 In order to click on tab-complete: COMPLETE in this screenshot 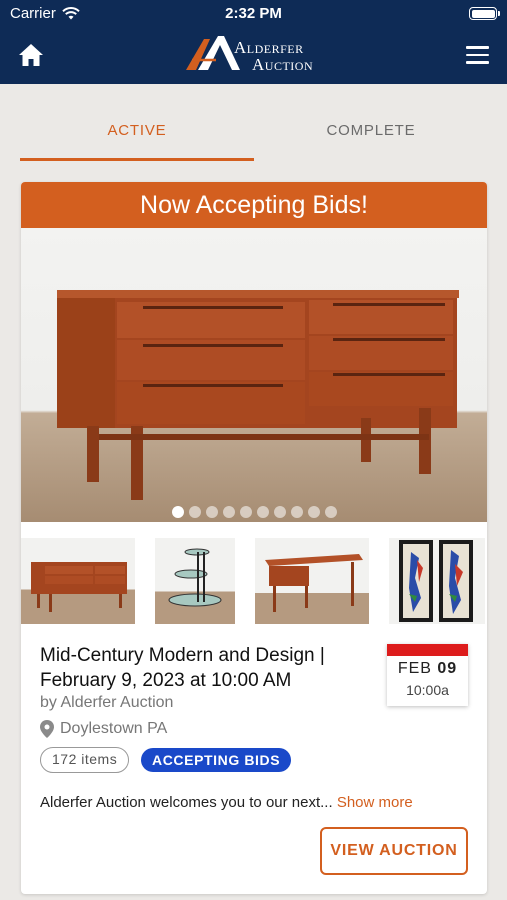, I will do `click(371, 130)`.